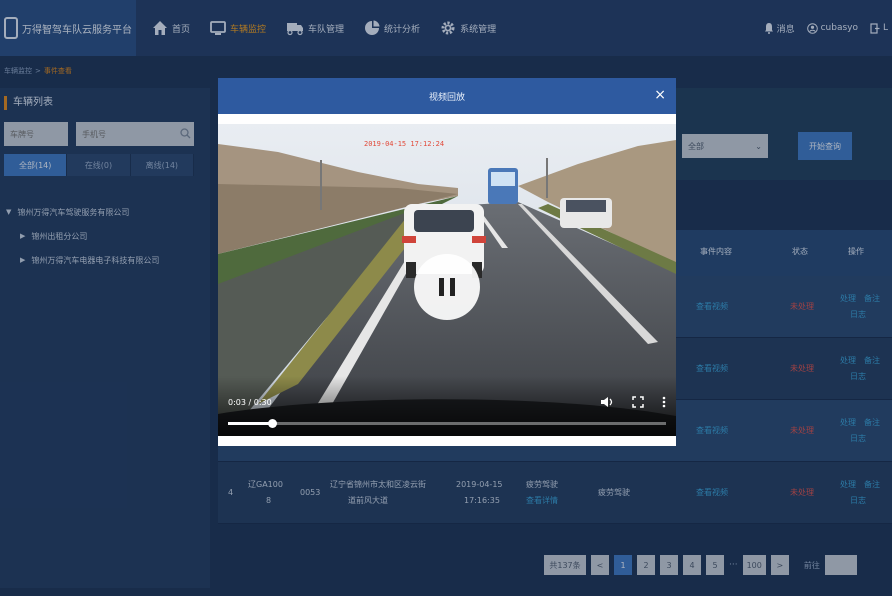  I want to click on more-options-icon, so click(664, 402).